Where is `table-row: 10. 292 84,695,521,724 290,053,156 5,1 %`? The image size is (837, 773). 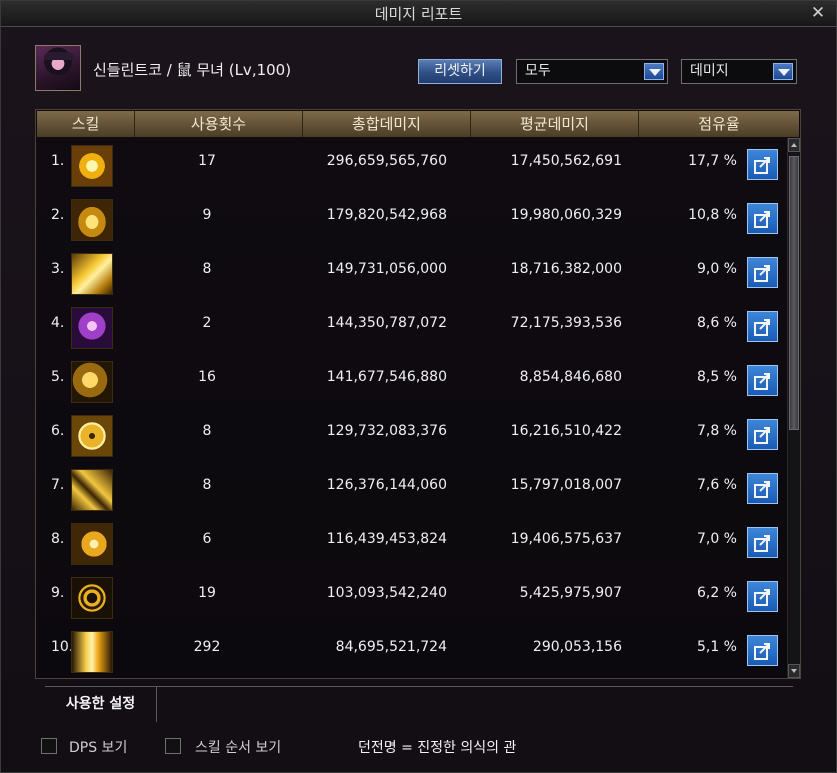 table-row: 10. 292 84,695,521,724 290,053,156 5,1 % is located at coordinates (411, 651).